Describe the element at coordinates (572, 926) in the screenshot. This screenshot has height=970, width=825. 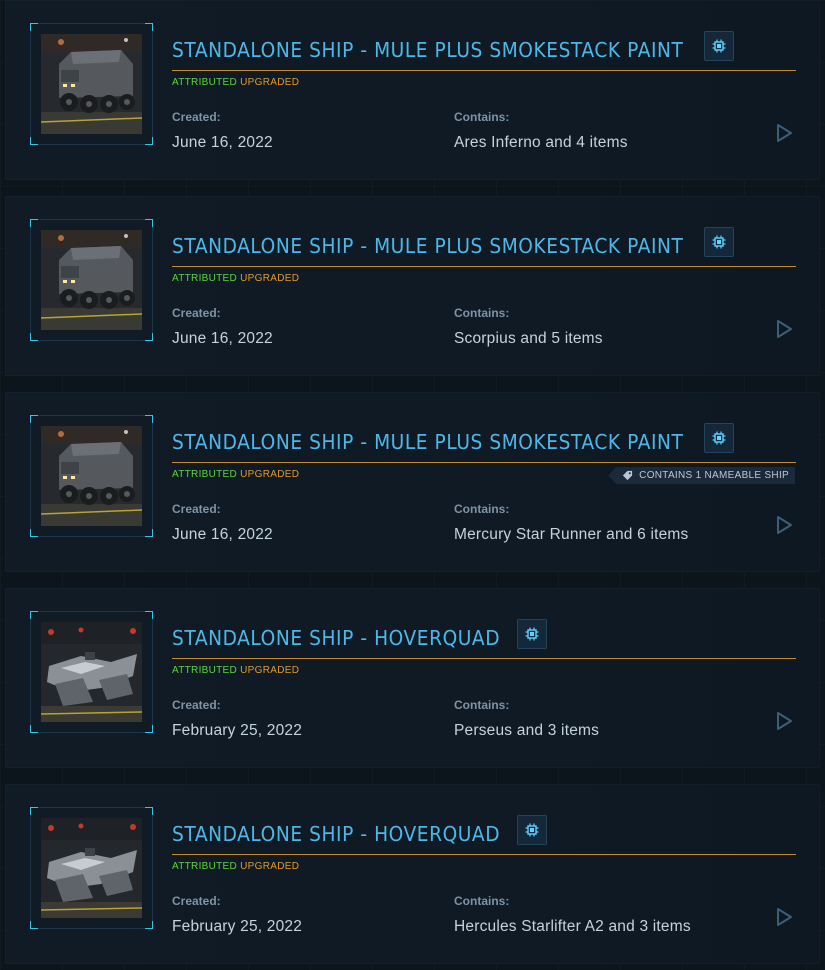
I see `contains-value: Hercules Starlifter A2 and 3 items` at that location.